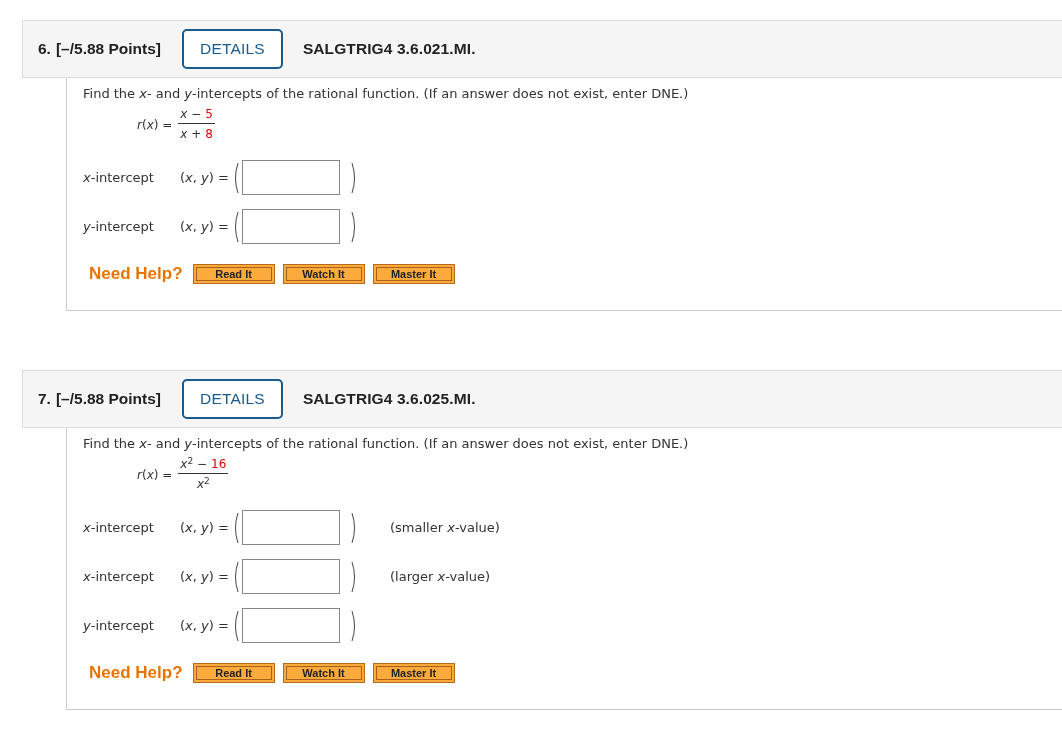  Describe the element at coordinates (44, 49) in the screenshot. I see `question-number: 6.` at that location.